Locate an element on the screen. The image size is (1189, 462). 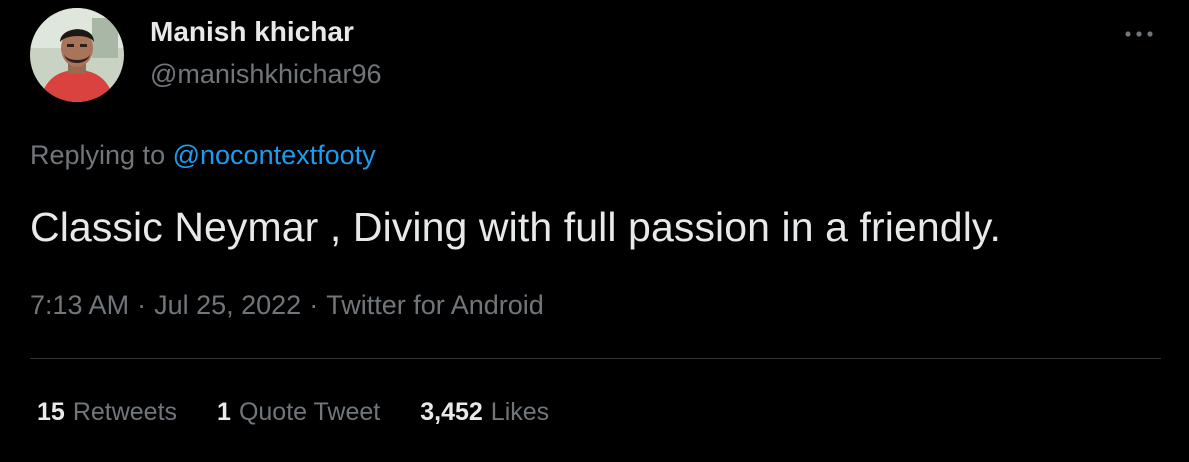
tweet-time: 7:13 AM is located at coordinates (79, 305).